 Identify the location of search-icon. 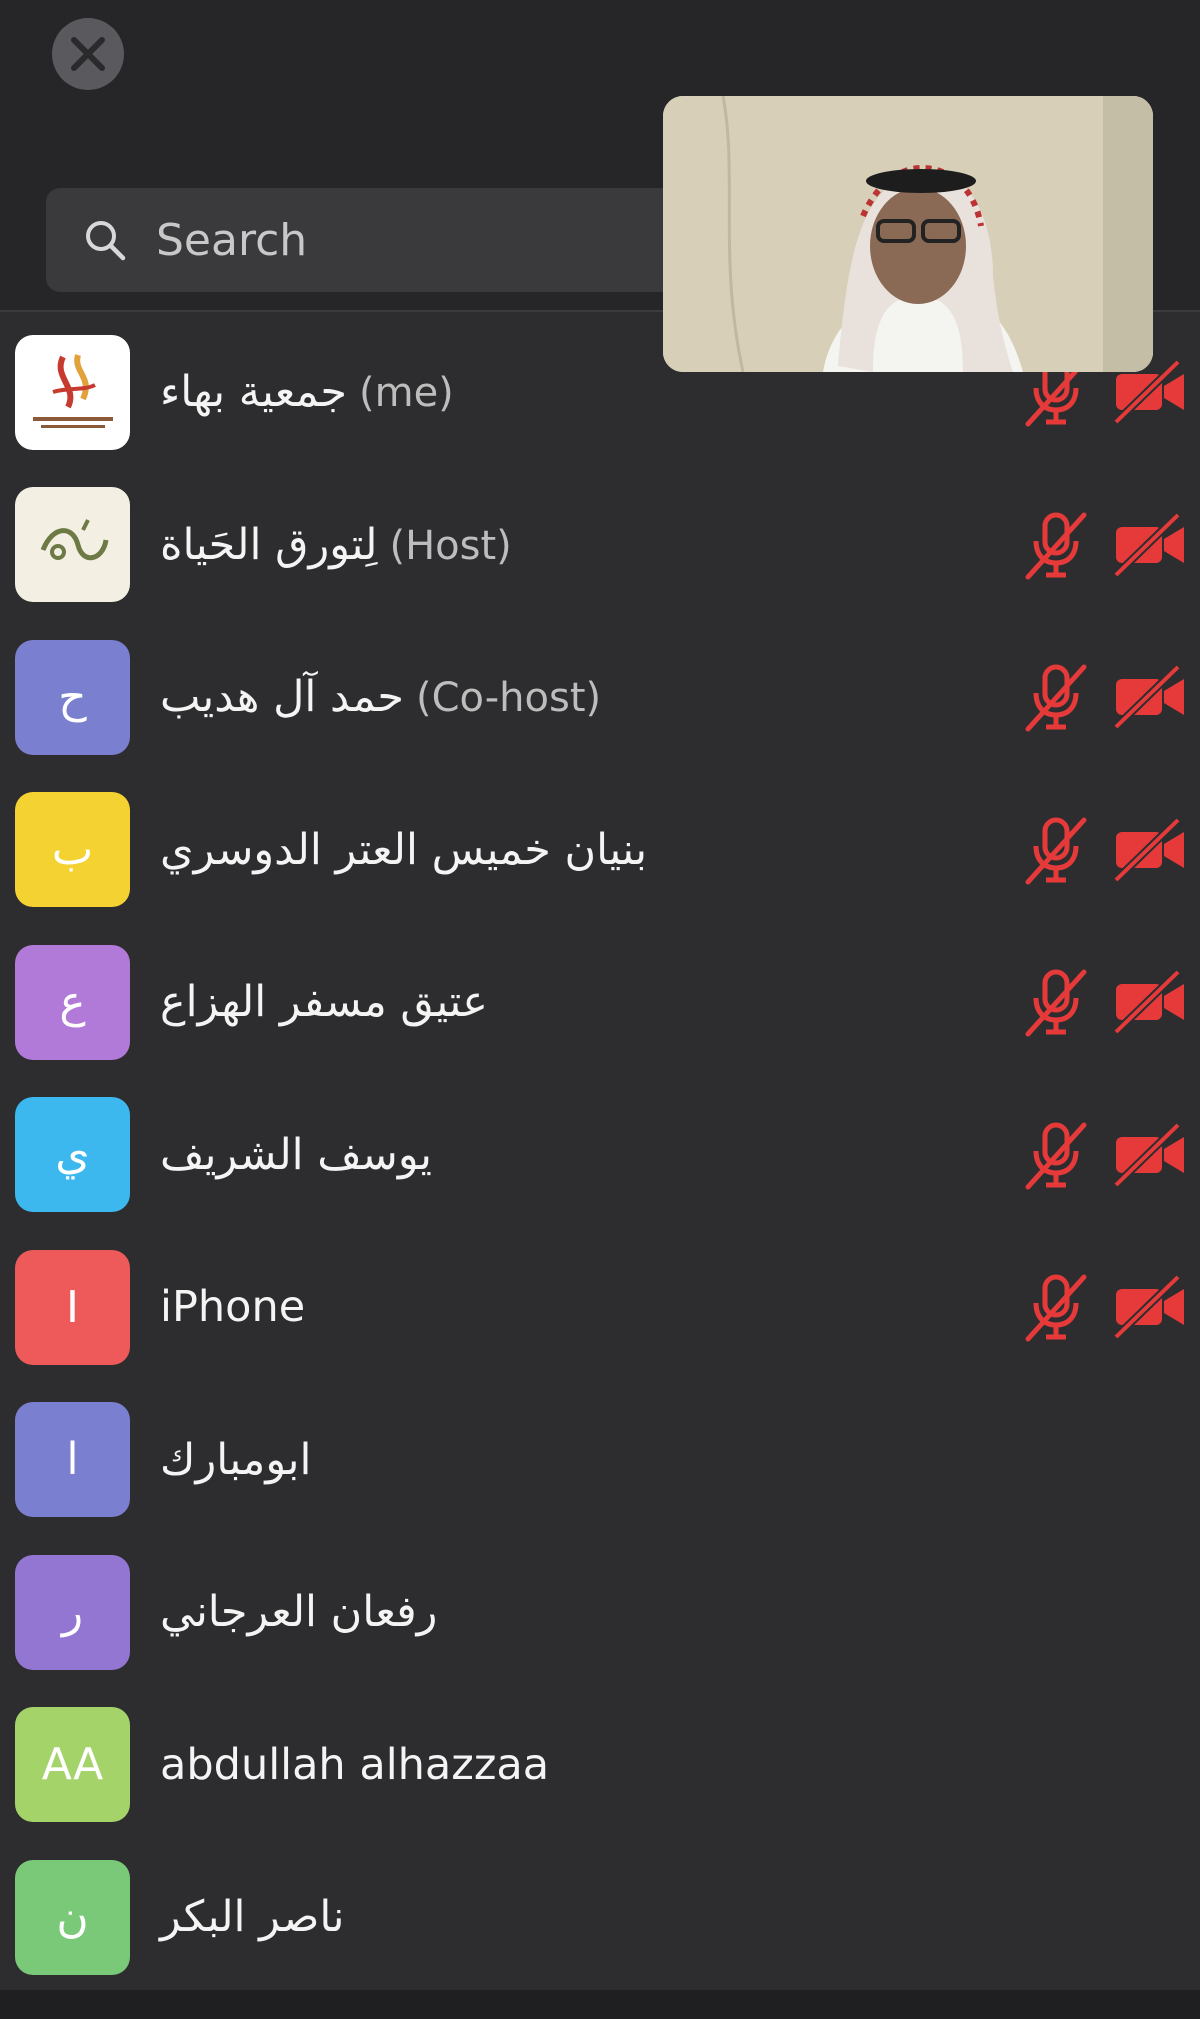
(105, 240).